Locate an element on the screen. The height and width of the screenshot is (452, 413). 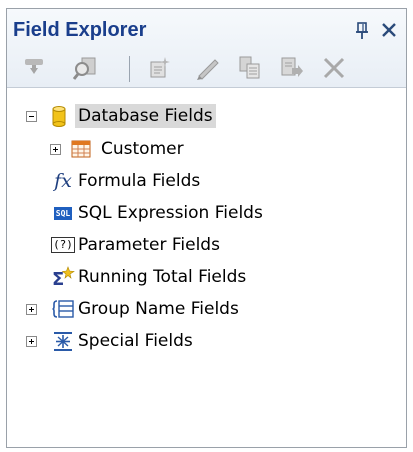
tree-item-special-fields: Special Fields is located at coordinates (135, 341).